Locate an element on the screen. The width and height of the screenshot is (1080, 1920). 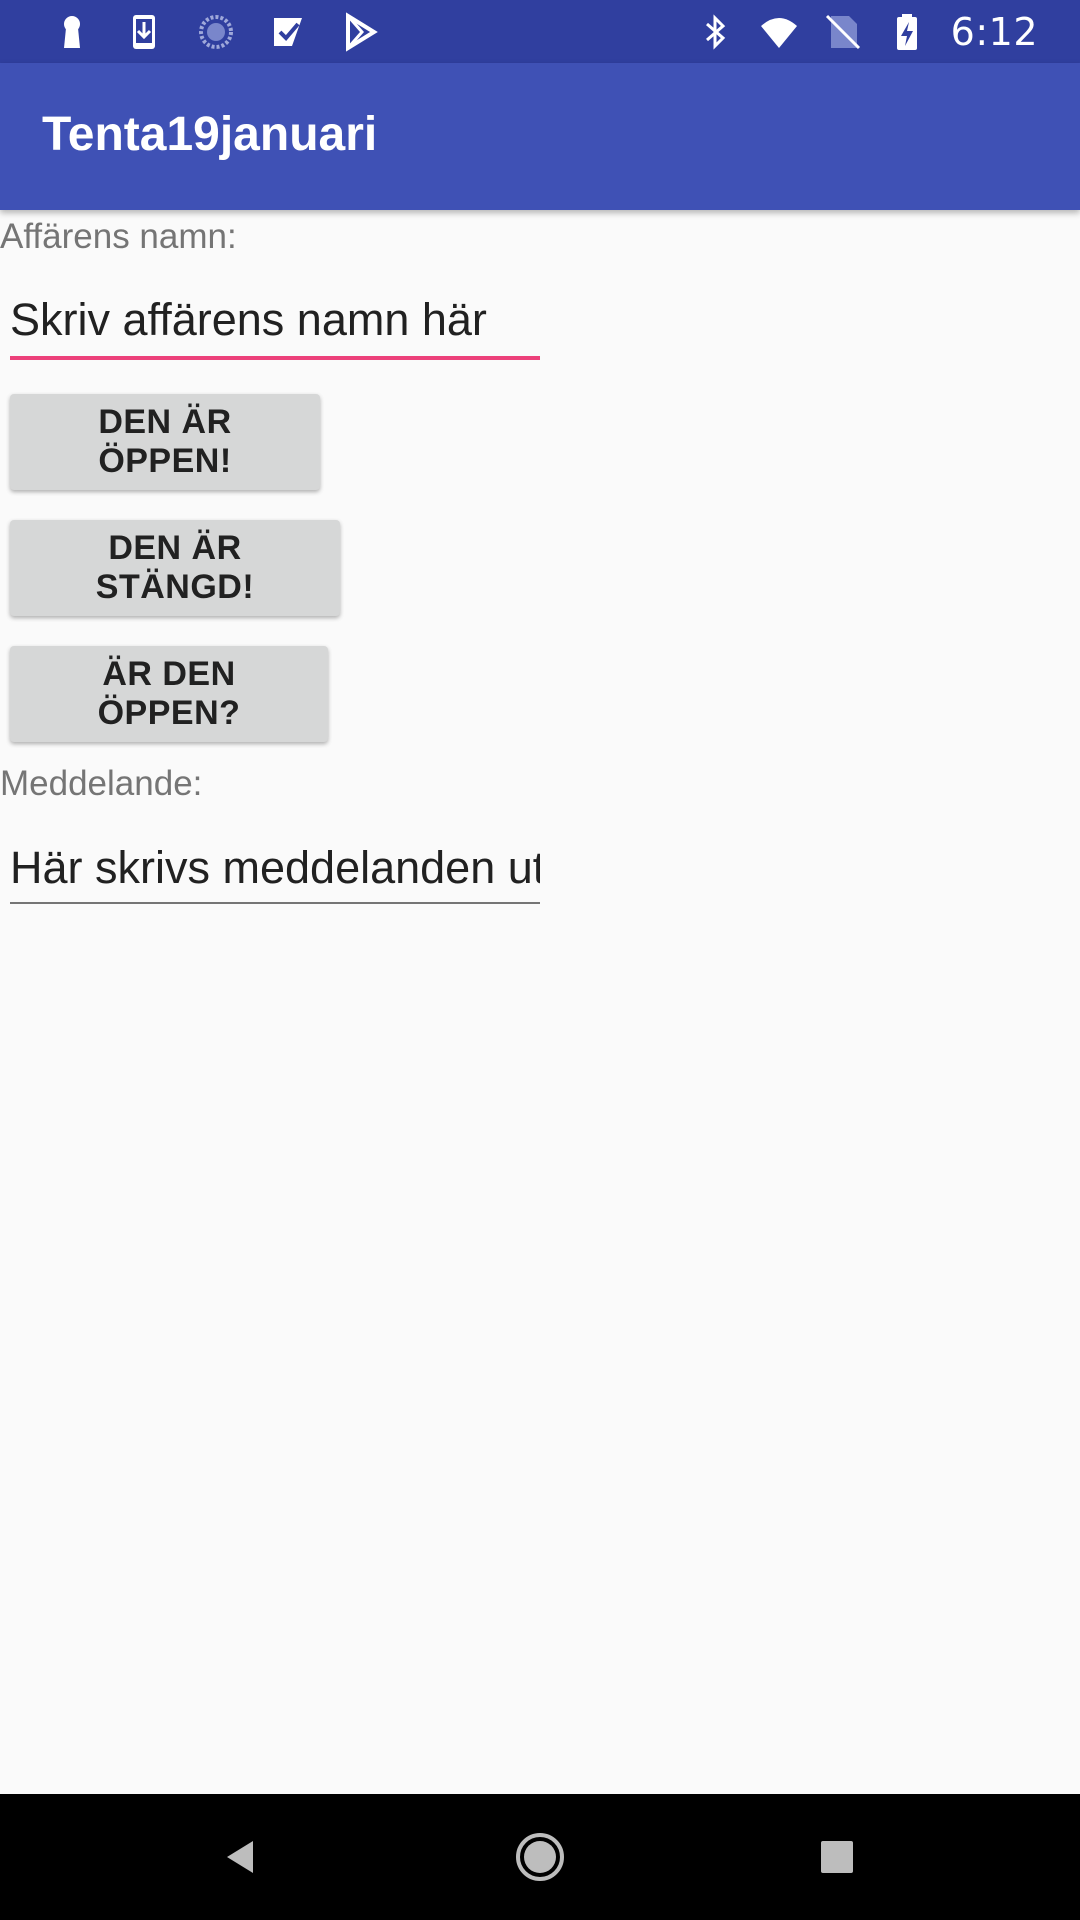
navigation-bar is located at coordinates (540, 1857).